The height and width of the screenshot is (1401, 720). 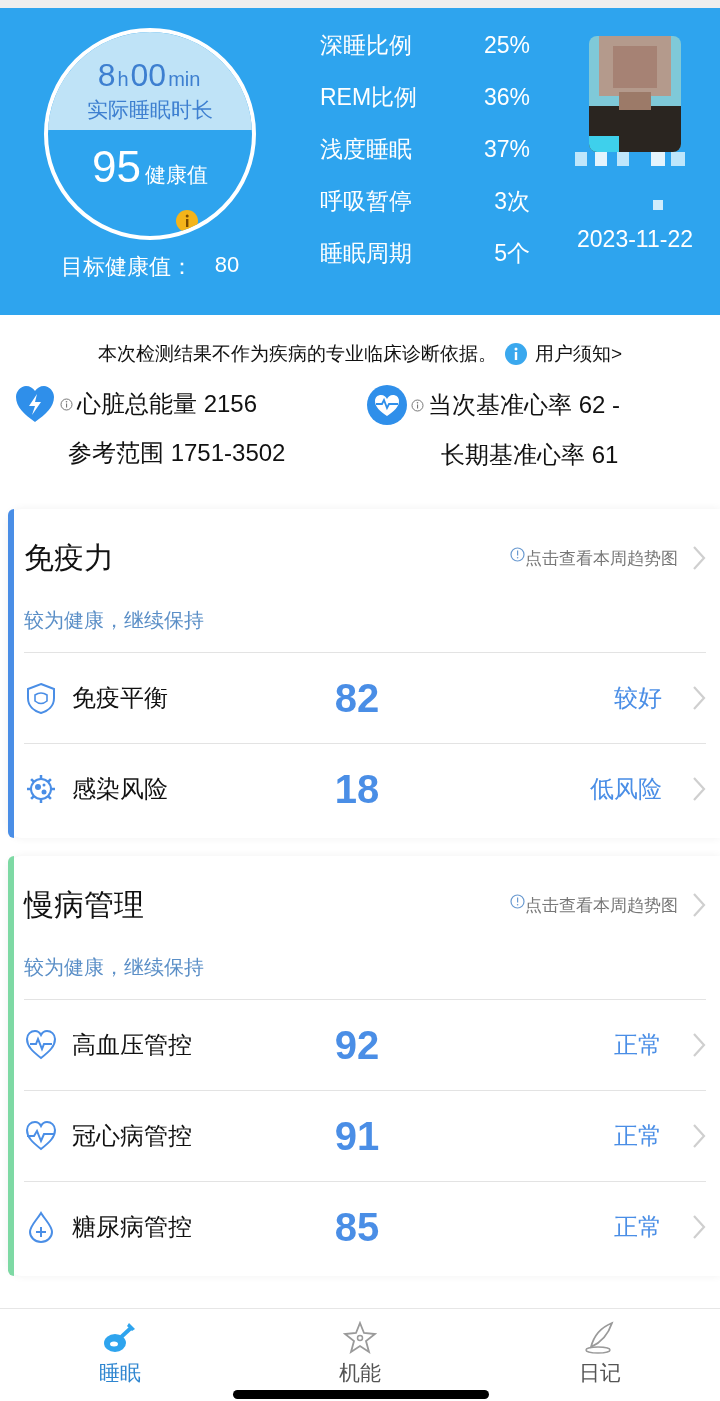 I want to click on guitar-icon, so click(x=120, y=1338).